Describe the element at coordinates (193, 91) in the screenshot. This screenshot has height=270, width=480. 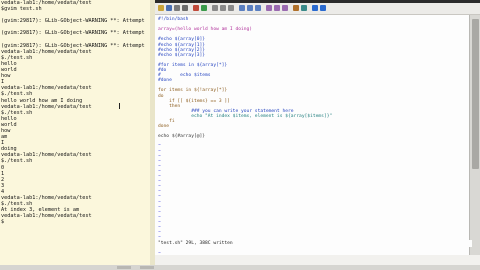
I see `code-line: for items in ${!array[*]}` at that location.